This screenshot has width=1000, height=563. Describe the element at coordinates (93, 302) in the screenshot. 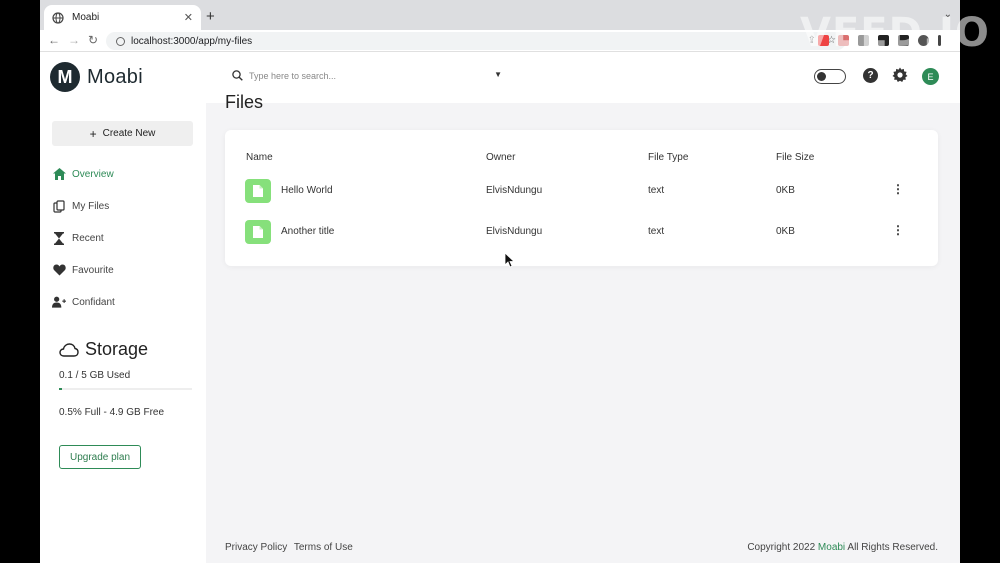

I see `sidebar-item-label: Confidant` at that location.